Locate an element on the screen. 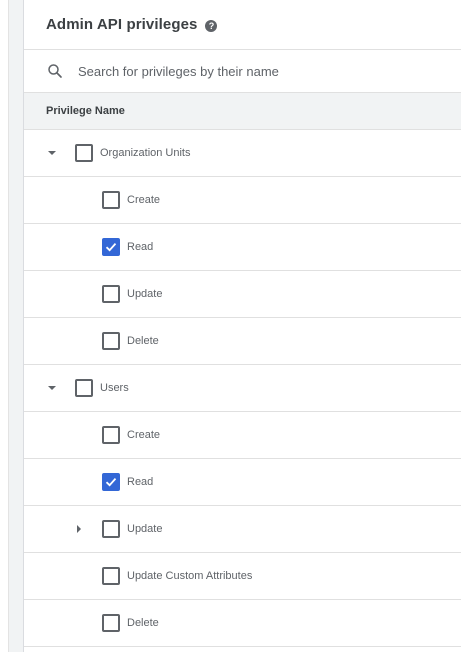 This screenshot has width=461, height=652. privilege-row-users-update-custom-attributes: Update Custom Attributes is located at coordinates (242, 576).